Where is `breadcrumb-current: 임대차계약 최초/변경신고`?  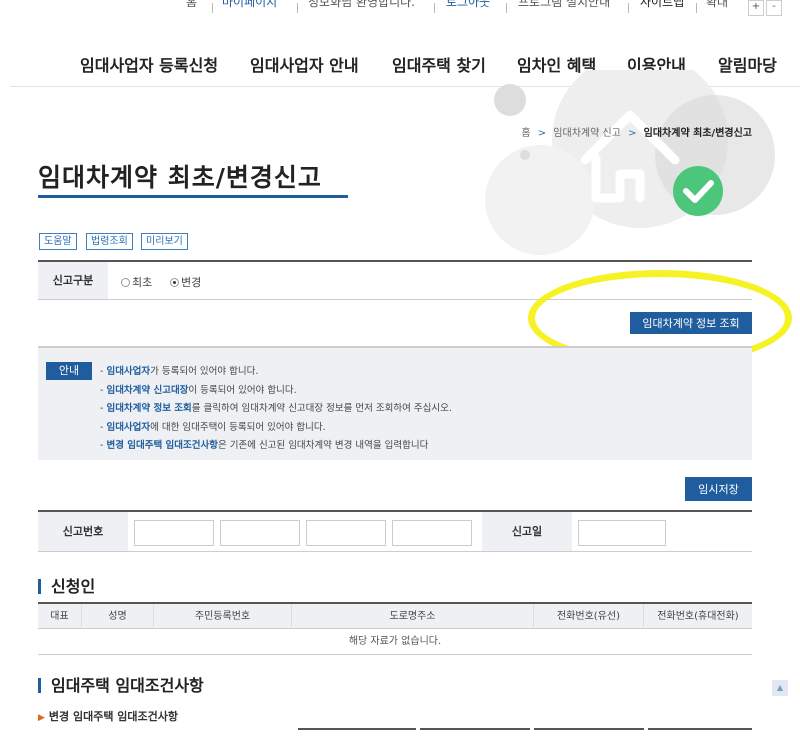
breadcrumb-current: 임대차계약 최초/변경신고 is located at coordinates (697, 133).